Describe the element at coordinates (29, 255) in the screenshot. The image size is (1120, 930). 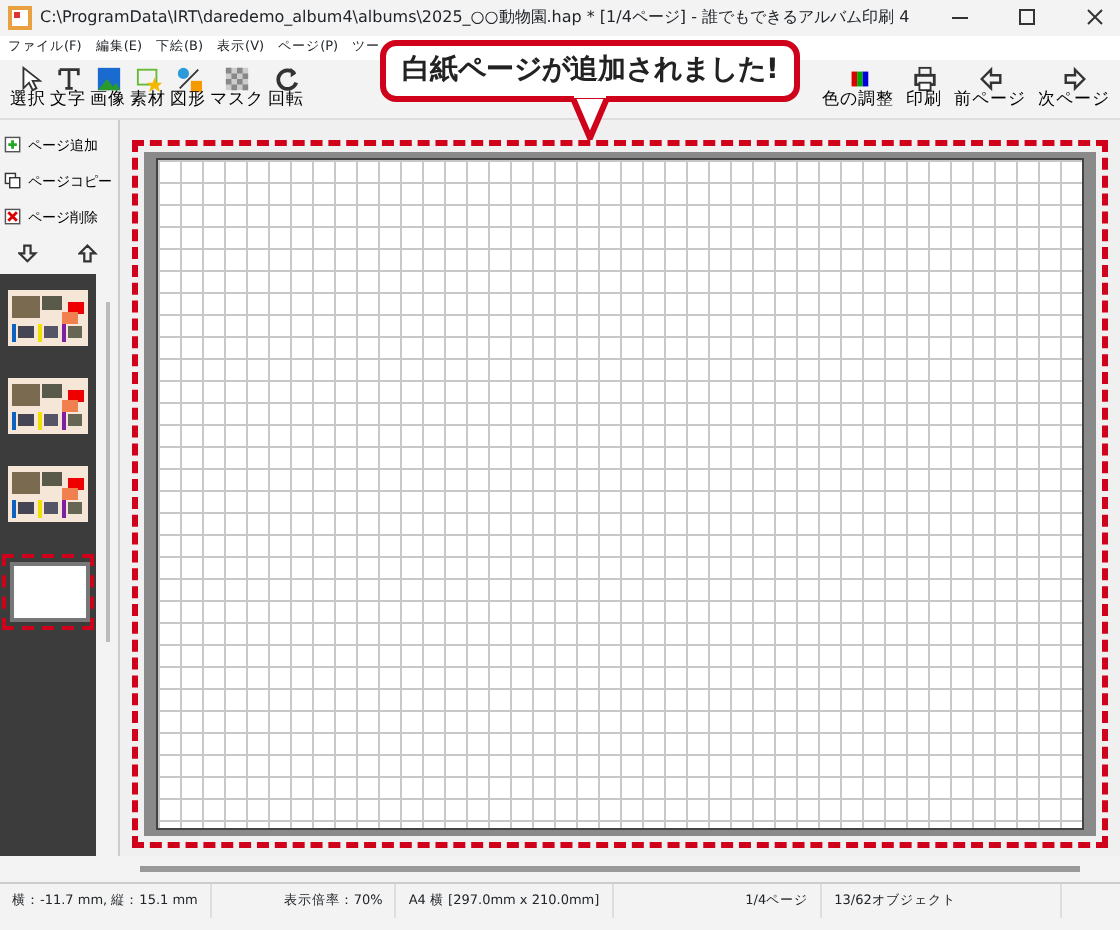
I see `move-down-icon` at that location.